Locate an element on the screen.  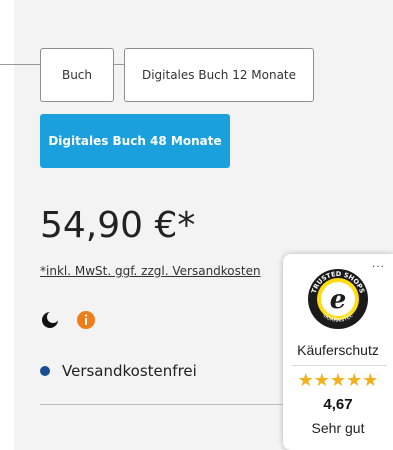
feature-icons is located at coordinates (68, 322).